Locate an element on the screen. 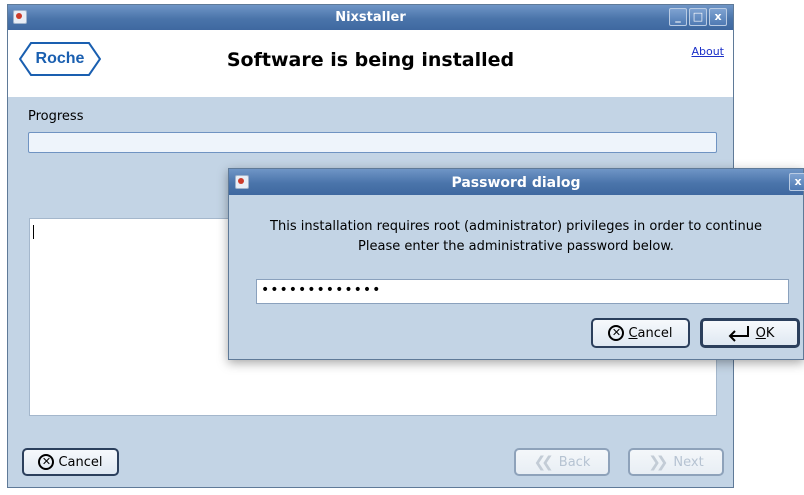 The image size is (804, 495). dialog-ok-label: OK is located at coordinates (765, 333).